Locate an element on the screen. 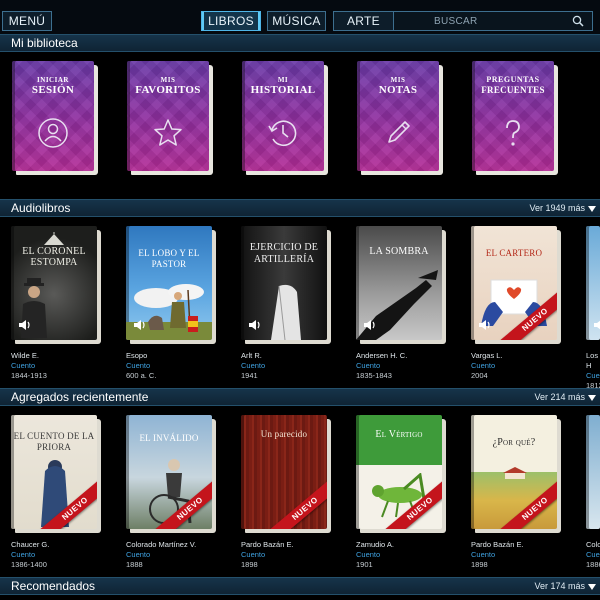 The width and height of the screenshot is (600, 600). book-author: Pardo Bazán E. is located at coordinates (267, 544).